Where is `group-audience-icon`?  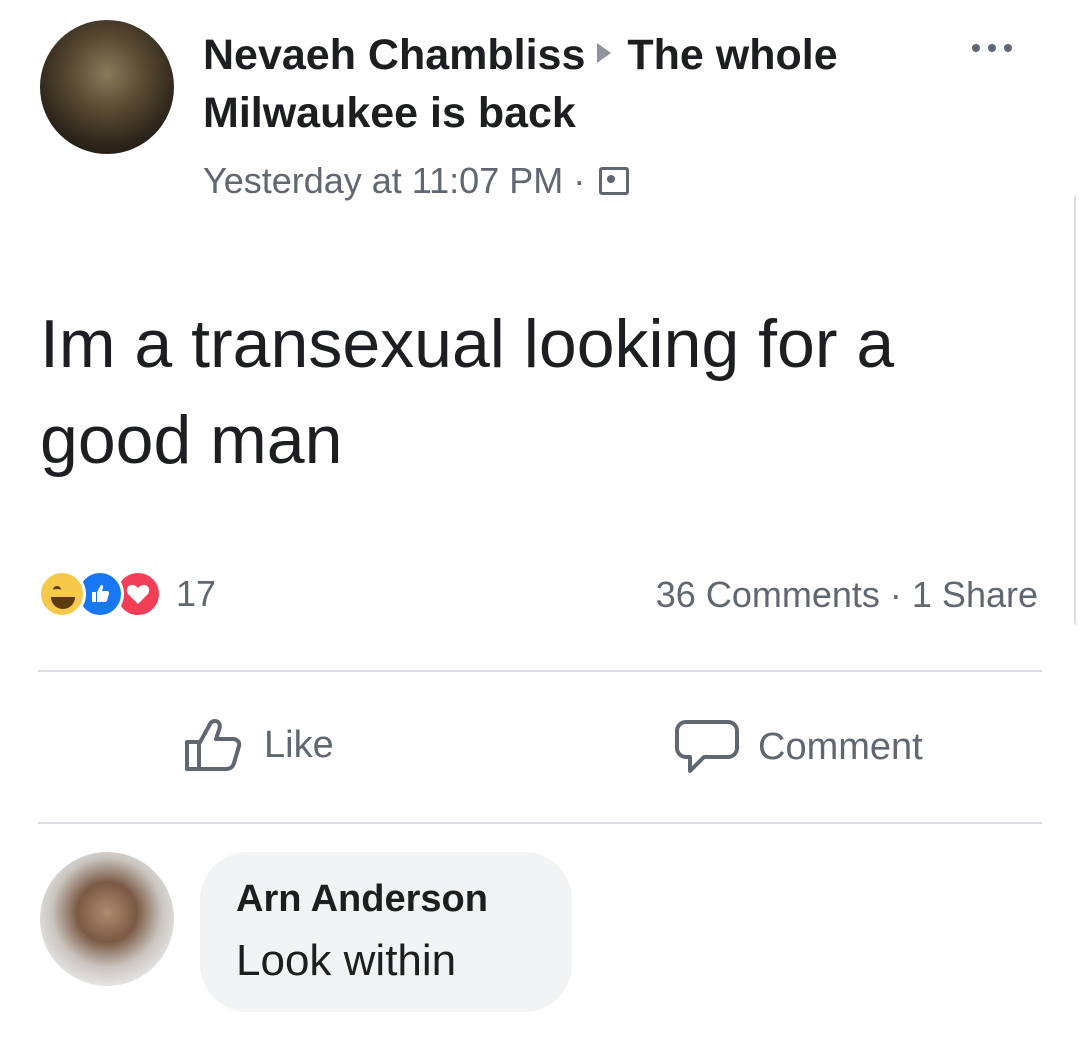
group-audience-icon is located at coordinates (614, 181).